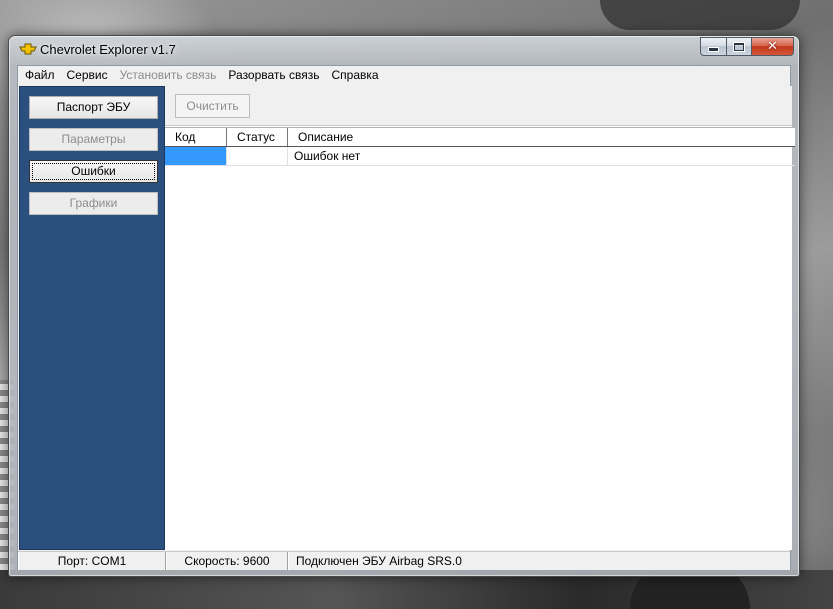  Describe the element at coordinates (541, 137) in the screenshot. I see `column-header-description: Описание` at that location.